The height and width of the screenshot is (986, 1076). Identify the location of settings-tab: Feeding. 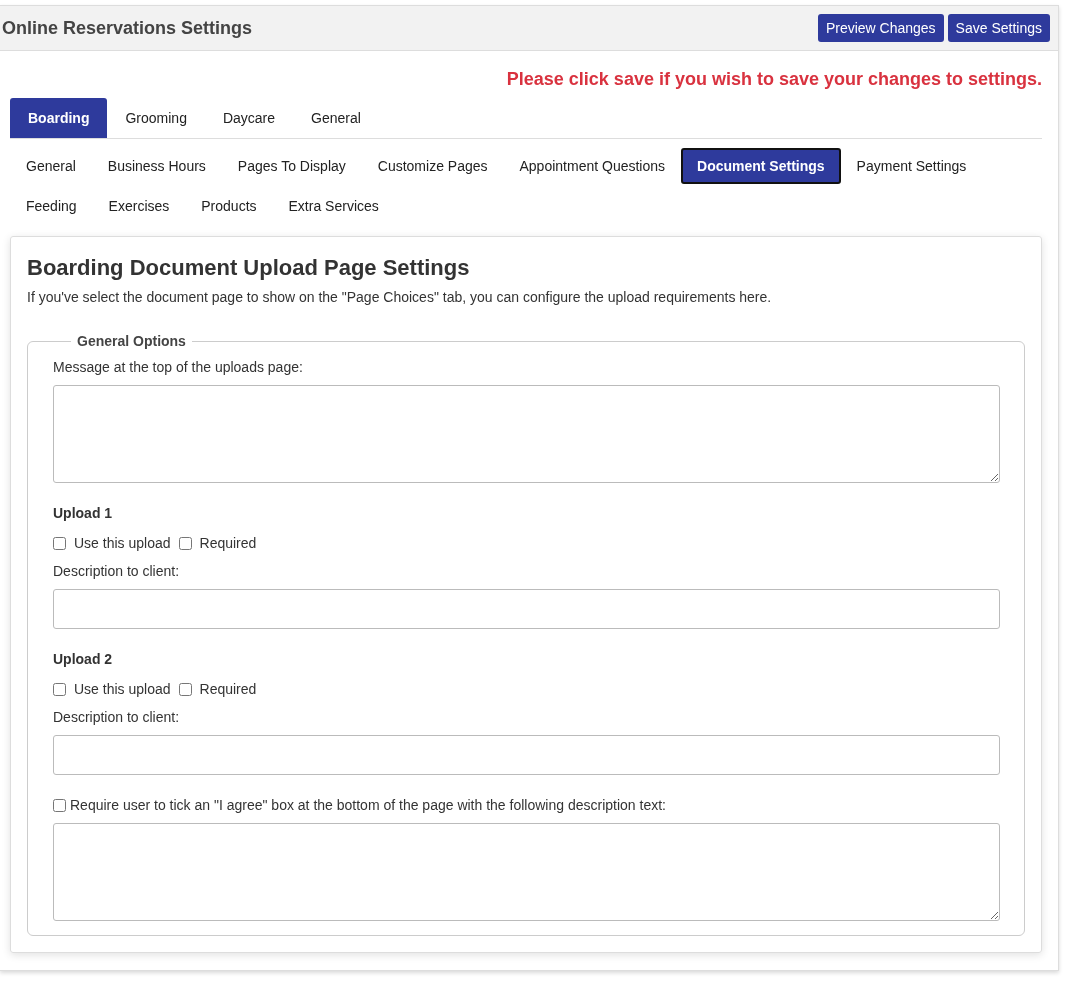
(51, 206).